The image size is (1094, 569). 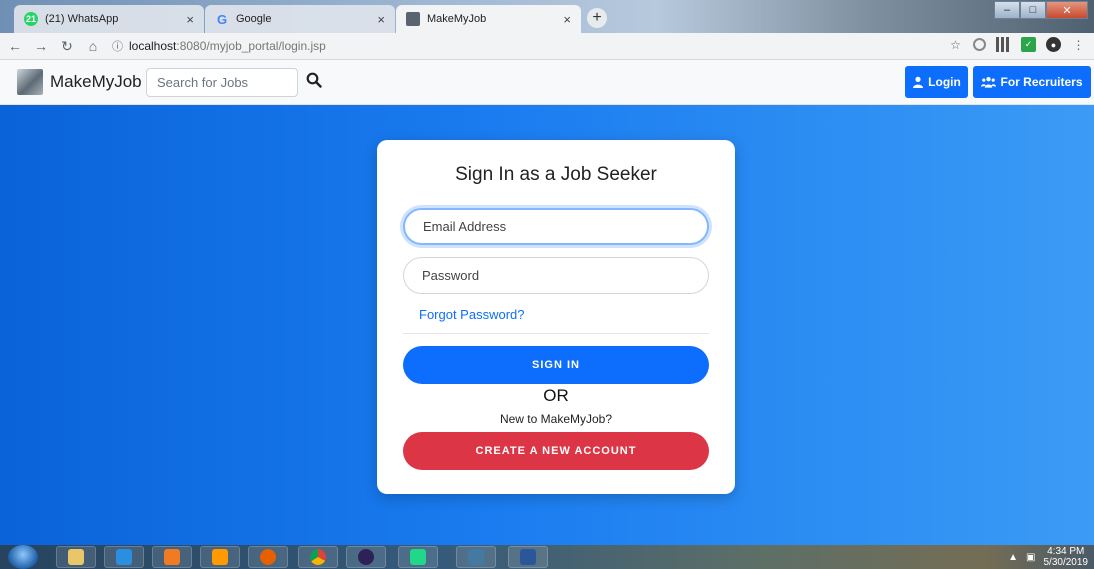 I want to click on divider, so click(x=556, y=333).